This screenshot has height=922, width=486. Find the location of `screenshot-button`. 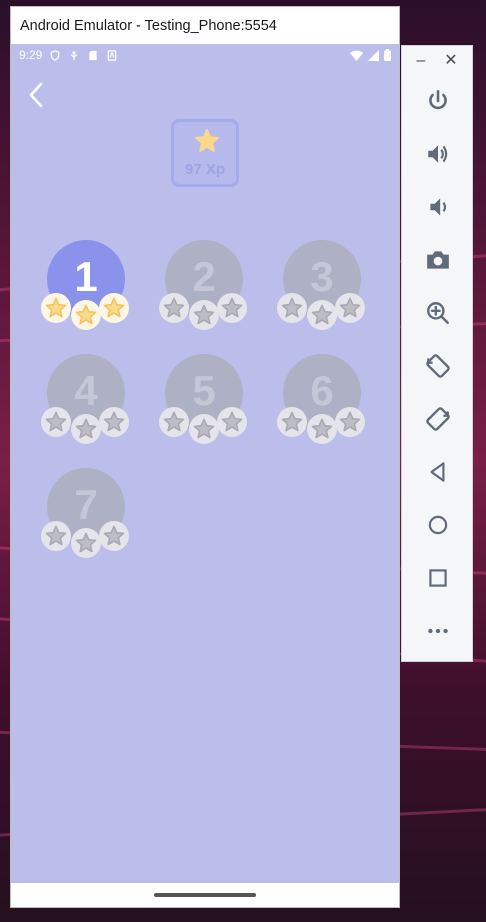

screenshot-button is located at coordinates (438, 260).